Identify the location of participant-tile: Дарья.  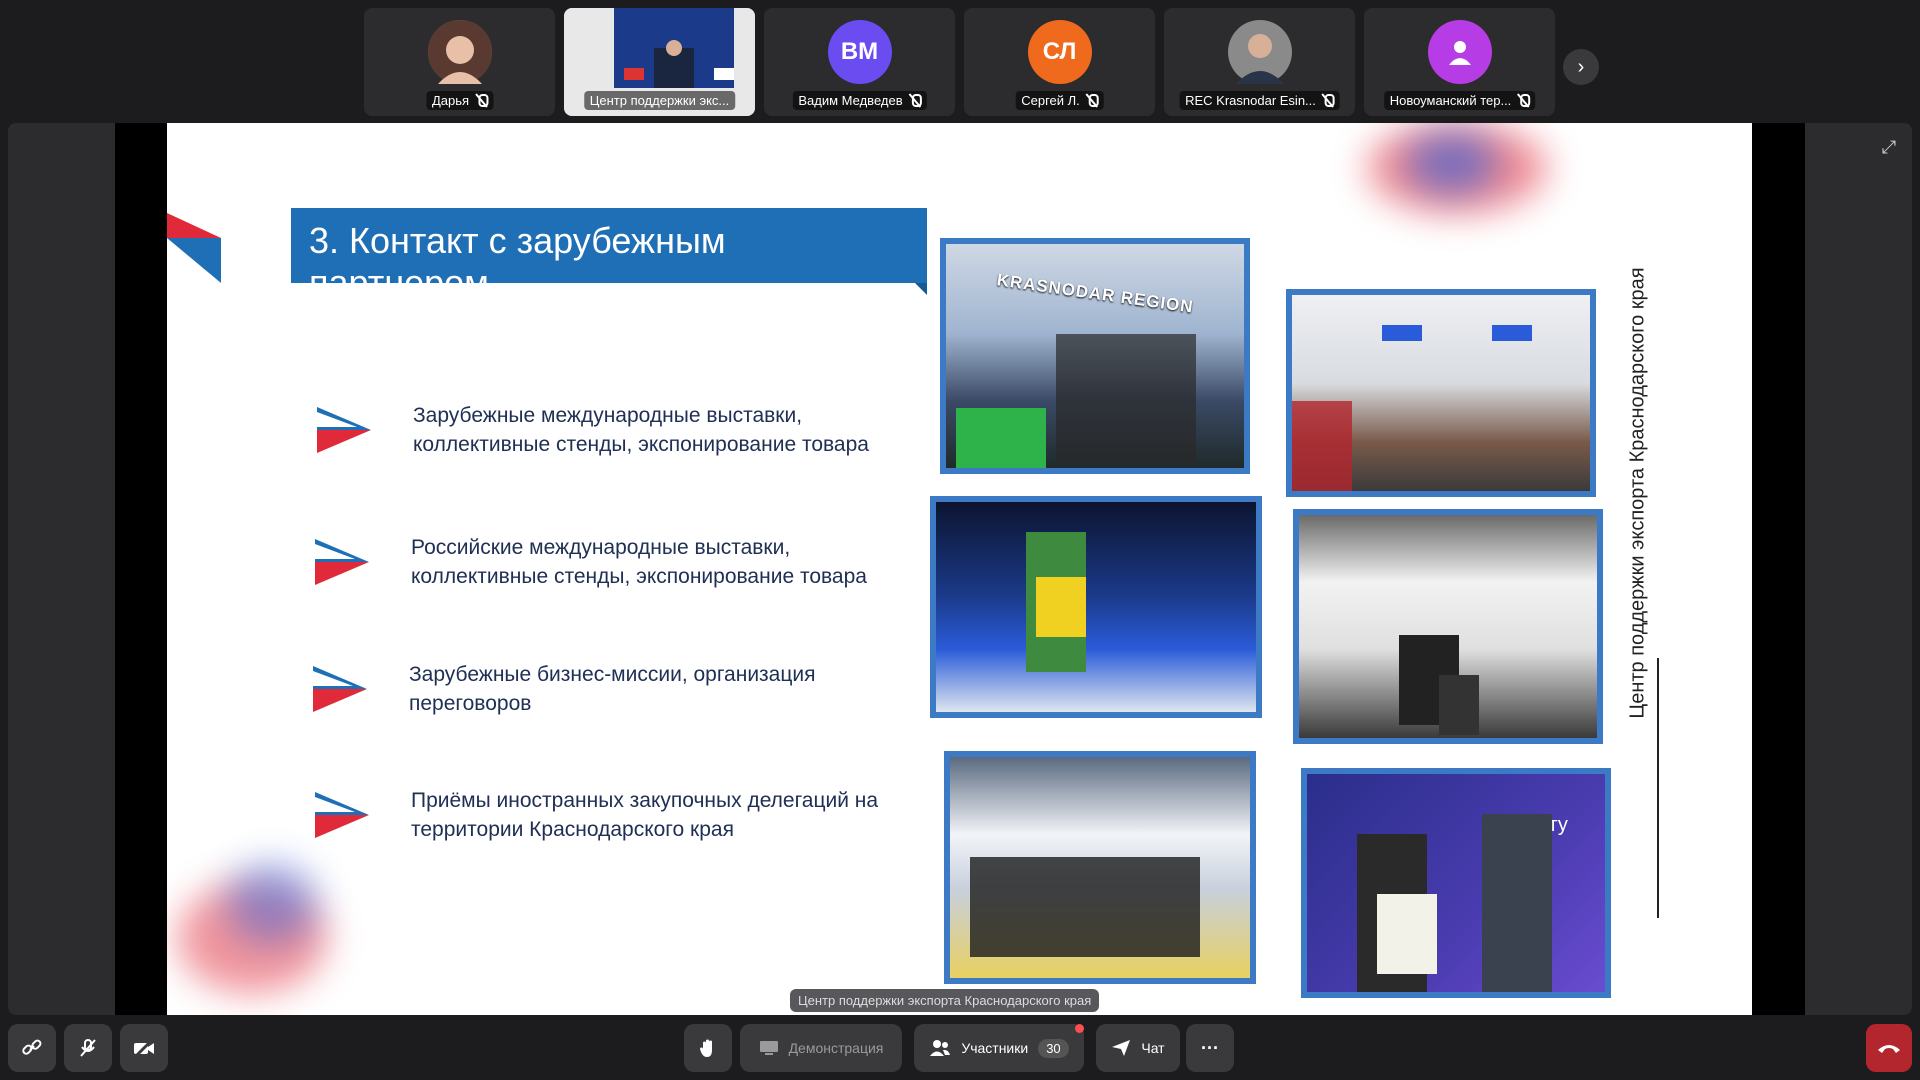
(459, 62).